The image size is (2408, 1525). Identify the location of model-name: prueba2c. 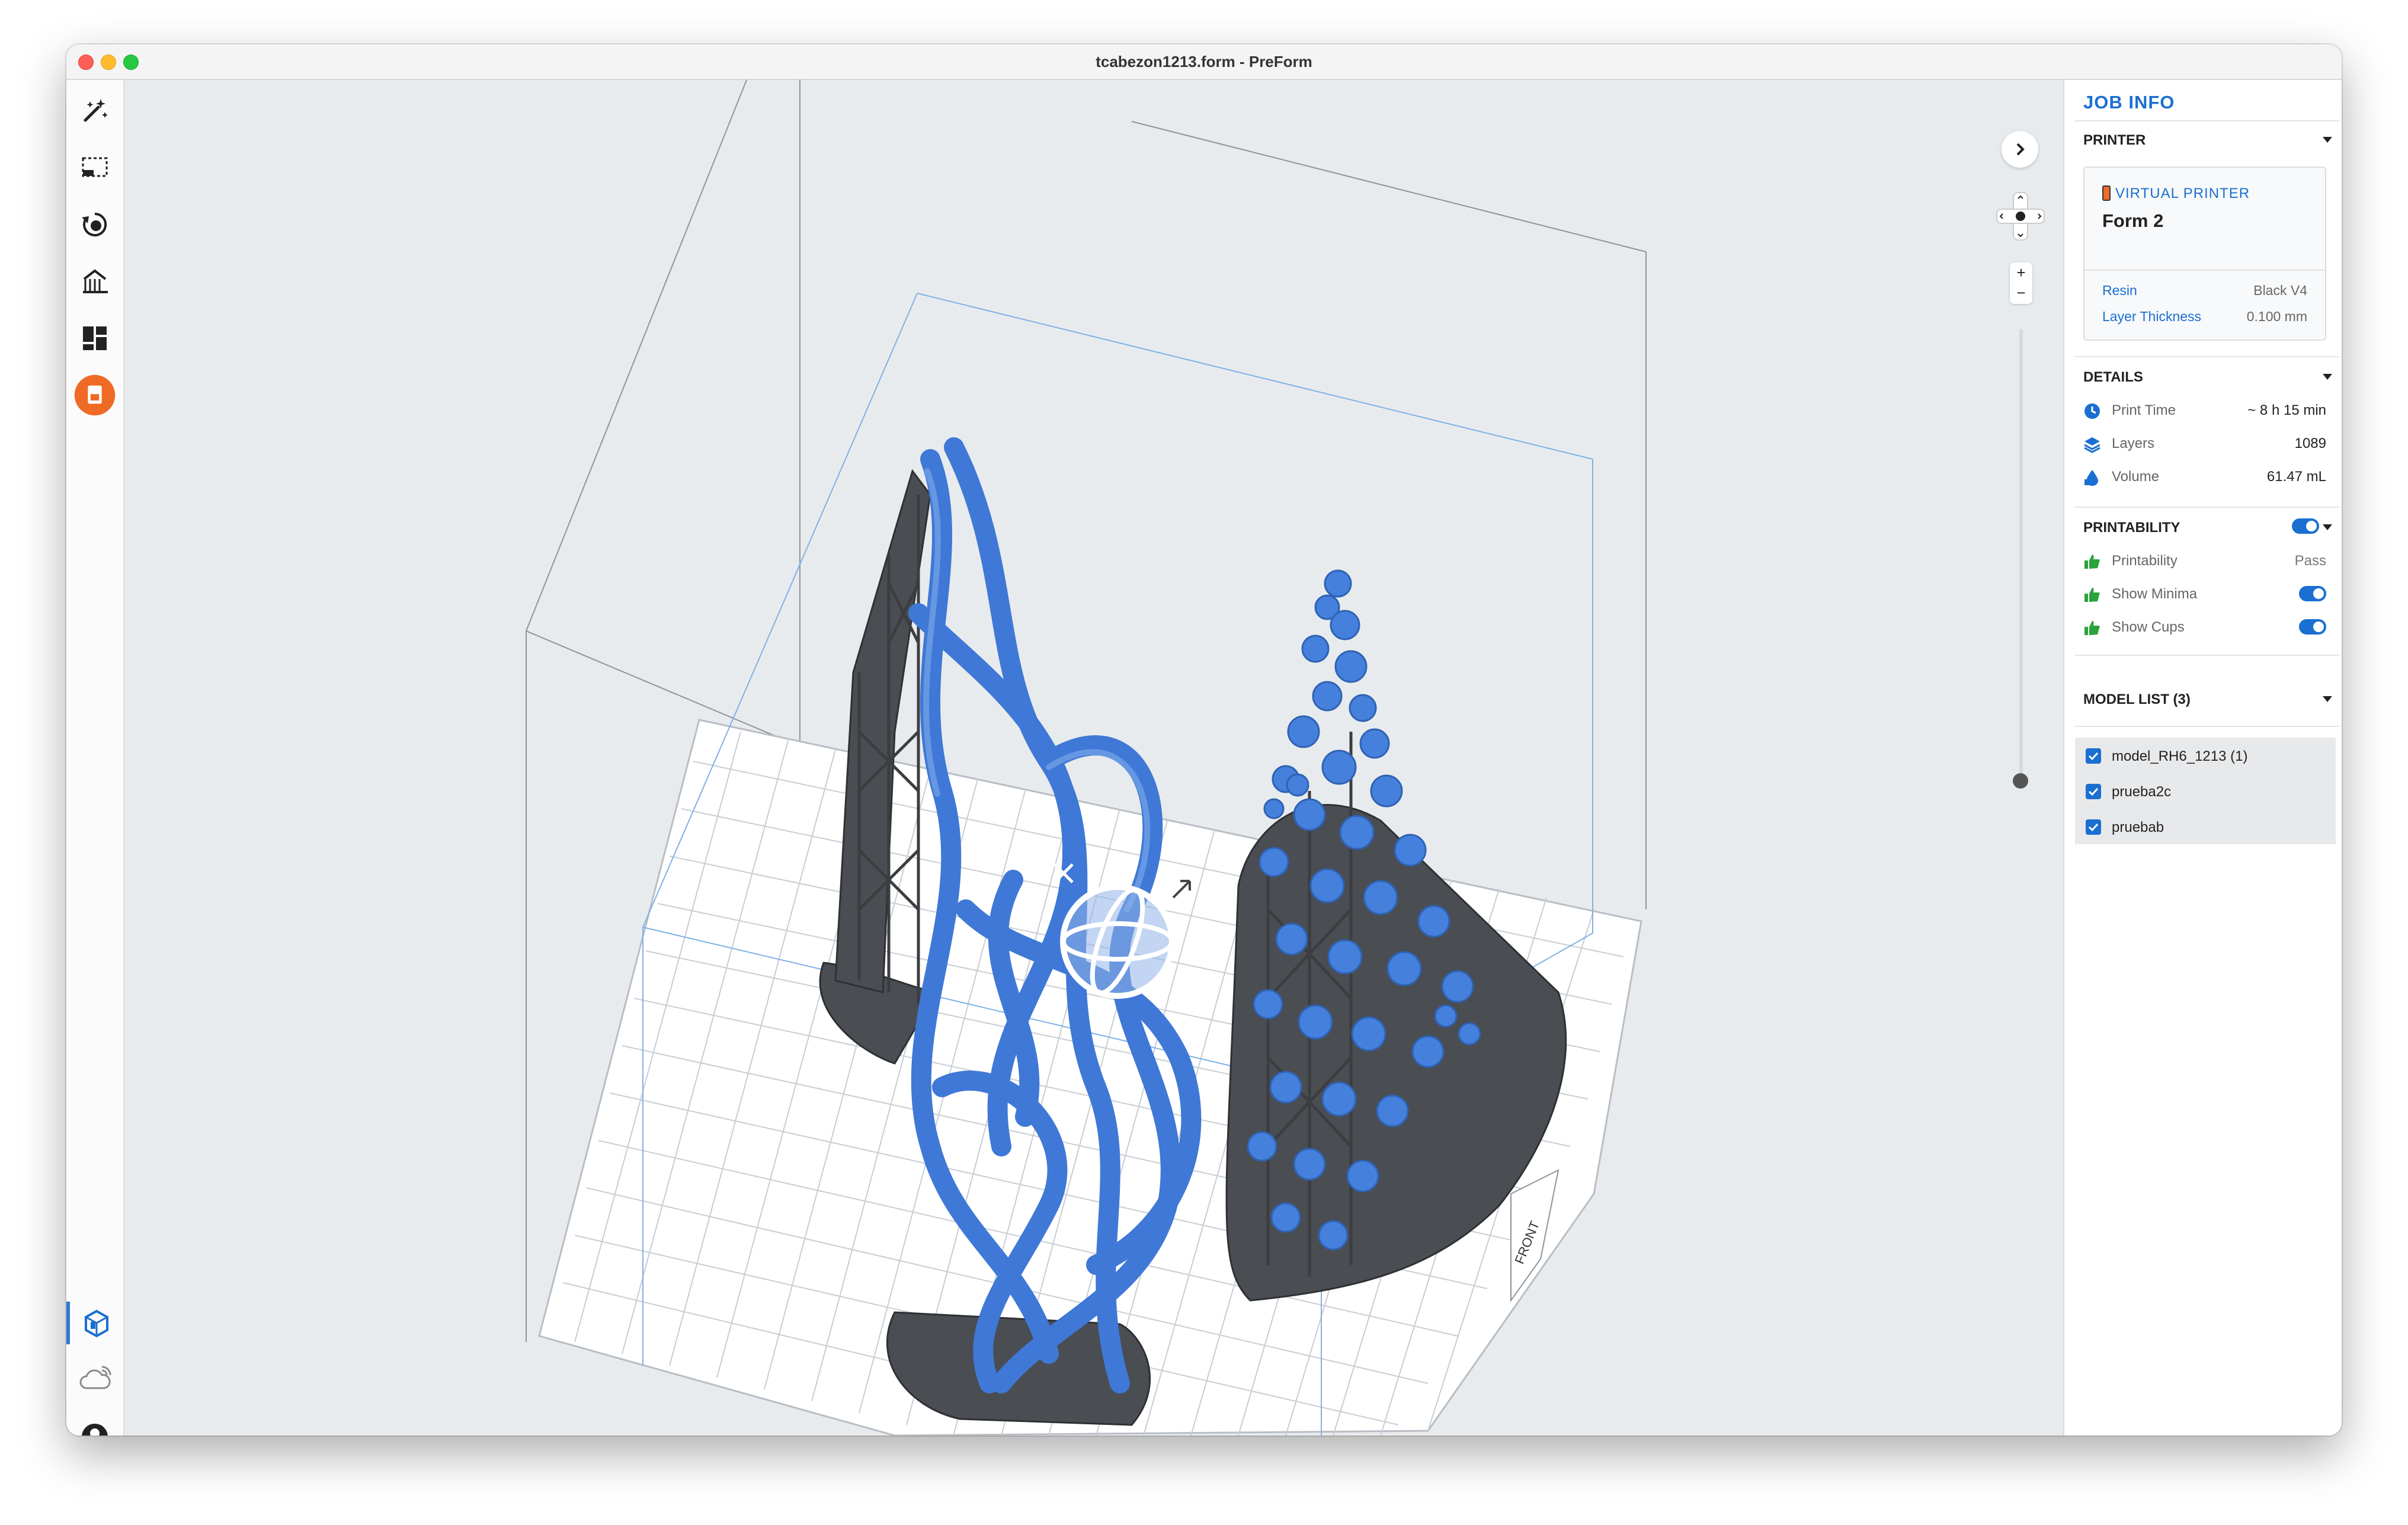
(2142, 792).